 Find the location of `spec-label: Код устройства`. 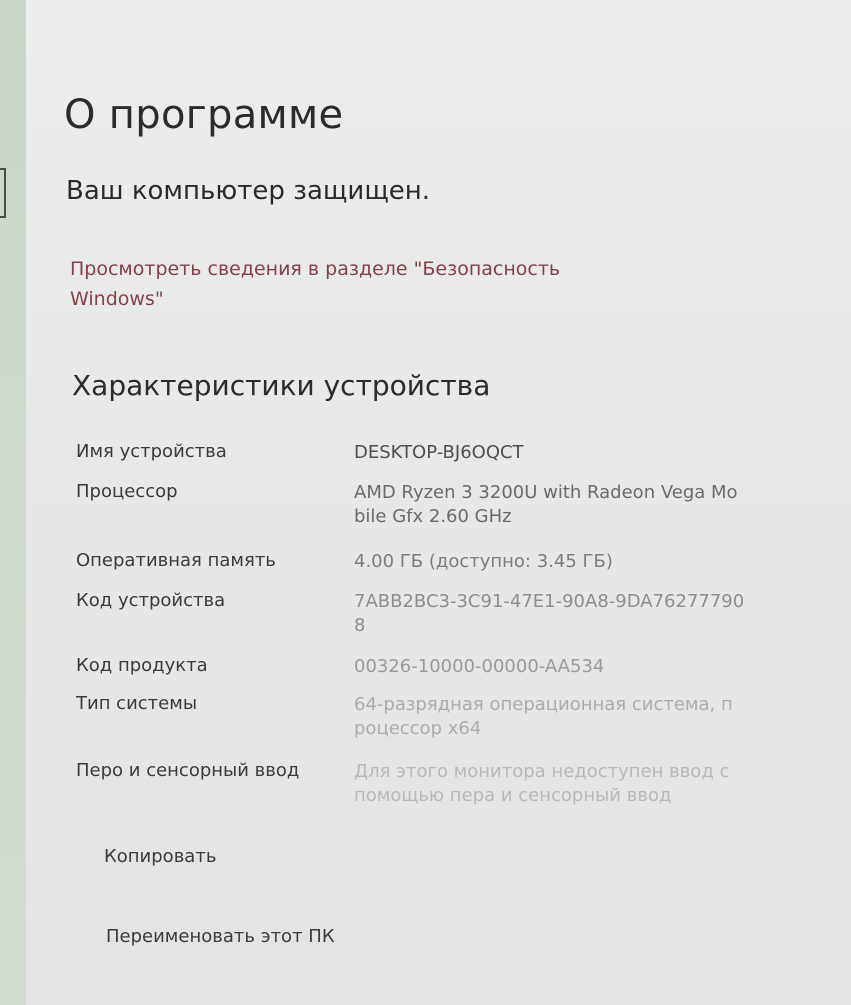

spec-label: Код устройства is located at coordinates (151, 600).